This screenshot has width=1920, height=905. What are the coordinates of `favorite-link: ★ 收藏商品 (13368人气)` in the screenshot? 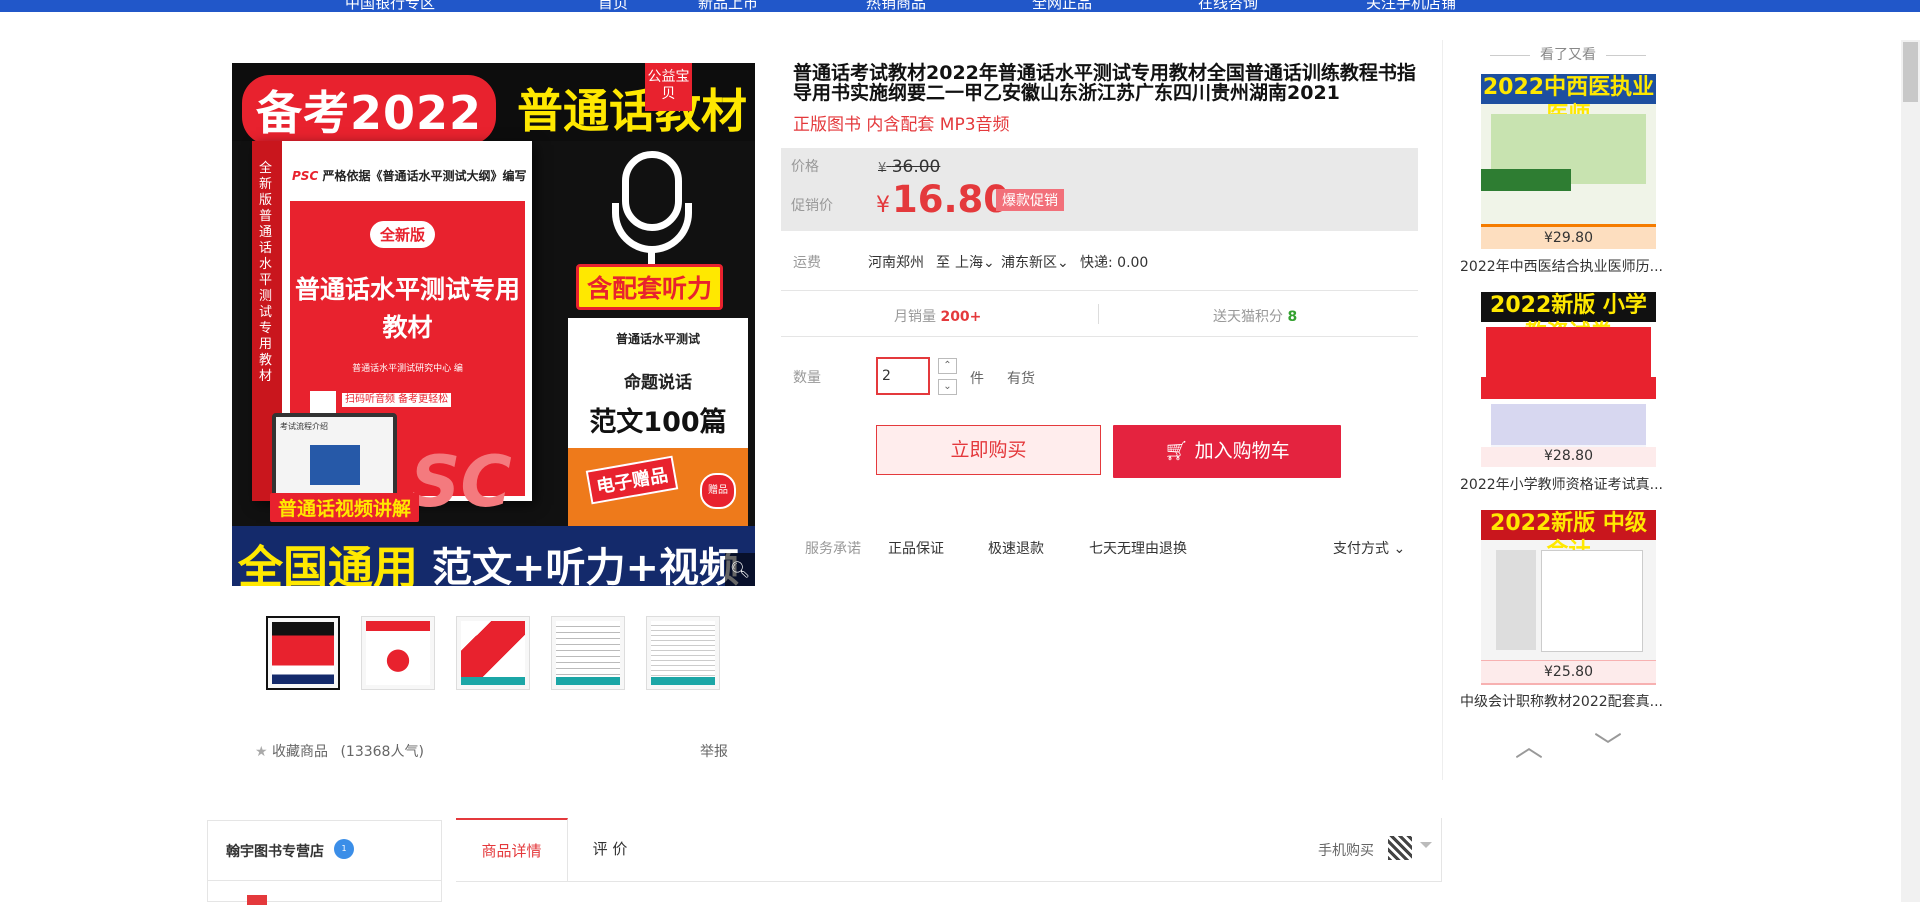 It's located at (339, 751).